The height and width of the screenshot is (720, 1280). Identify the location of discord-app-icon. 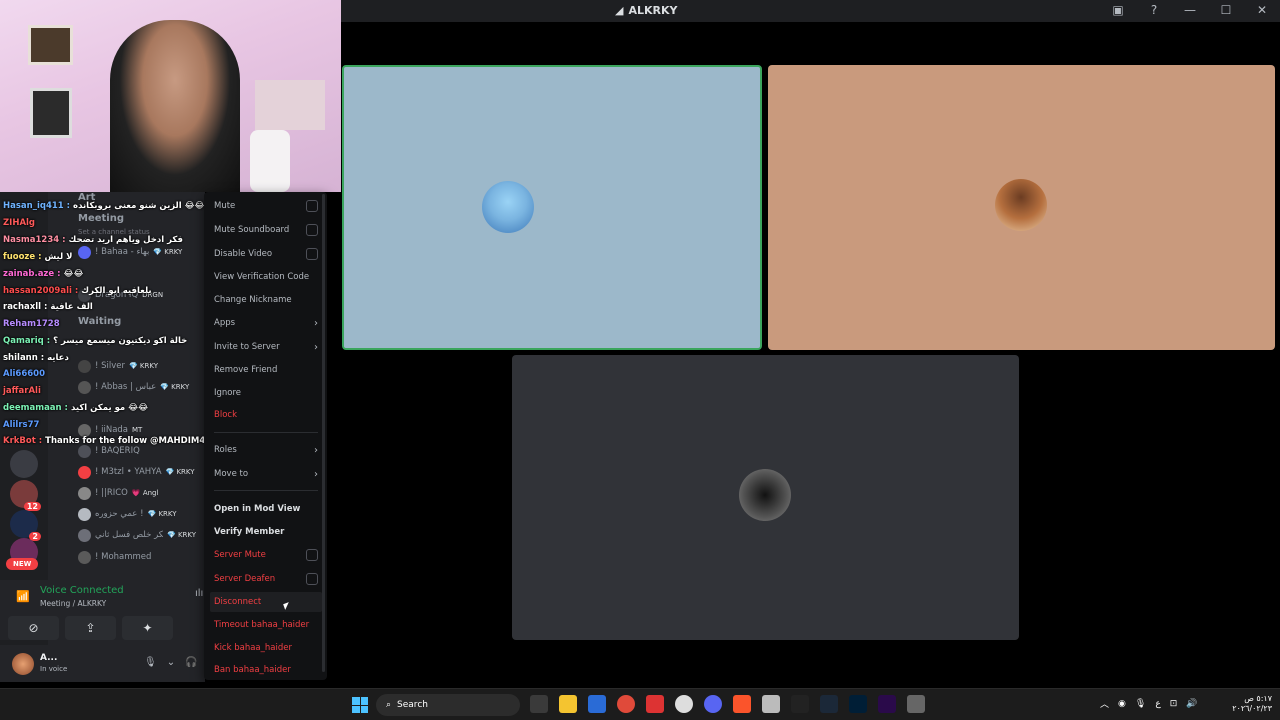
(713, 704).